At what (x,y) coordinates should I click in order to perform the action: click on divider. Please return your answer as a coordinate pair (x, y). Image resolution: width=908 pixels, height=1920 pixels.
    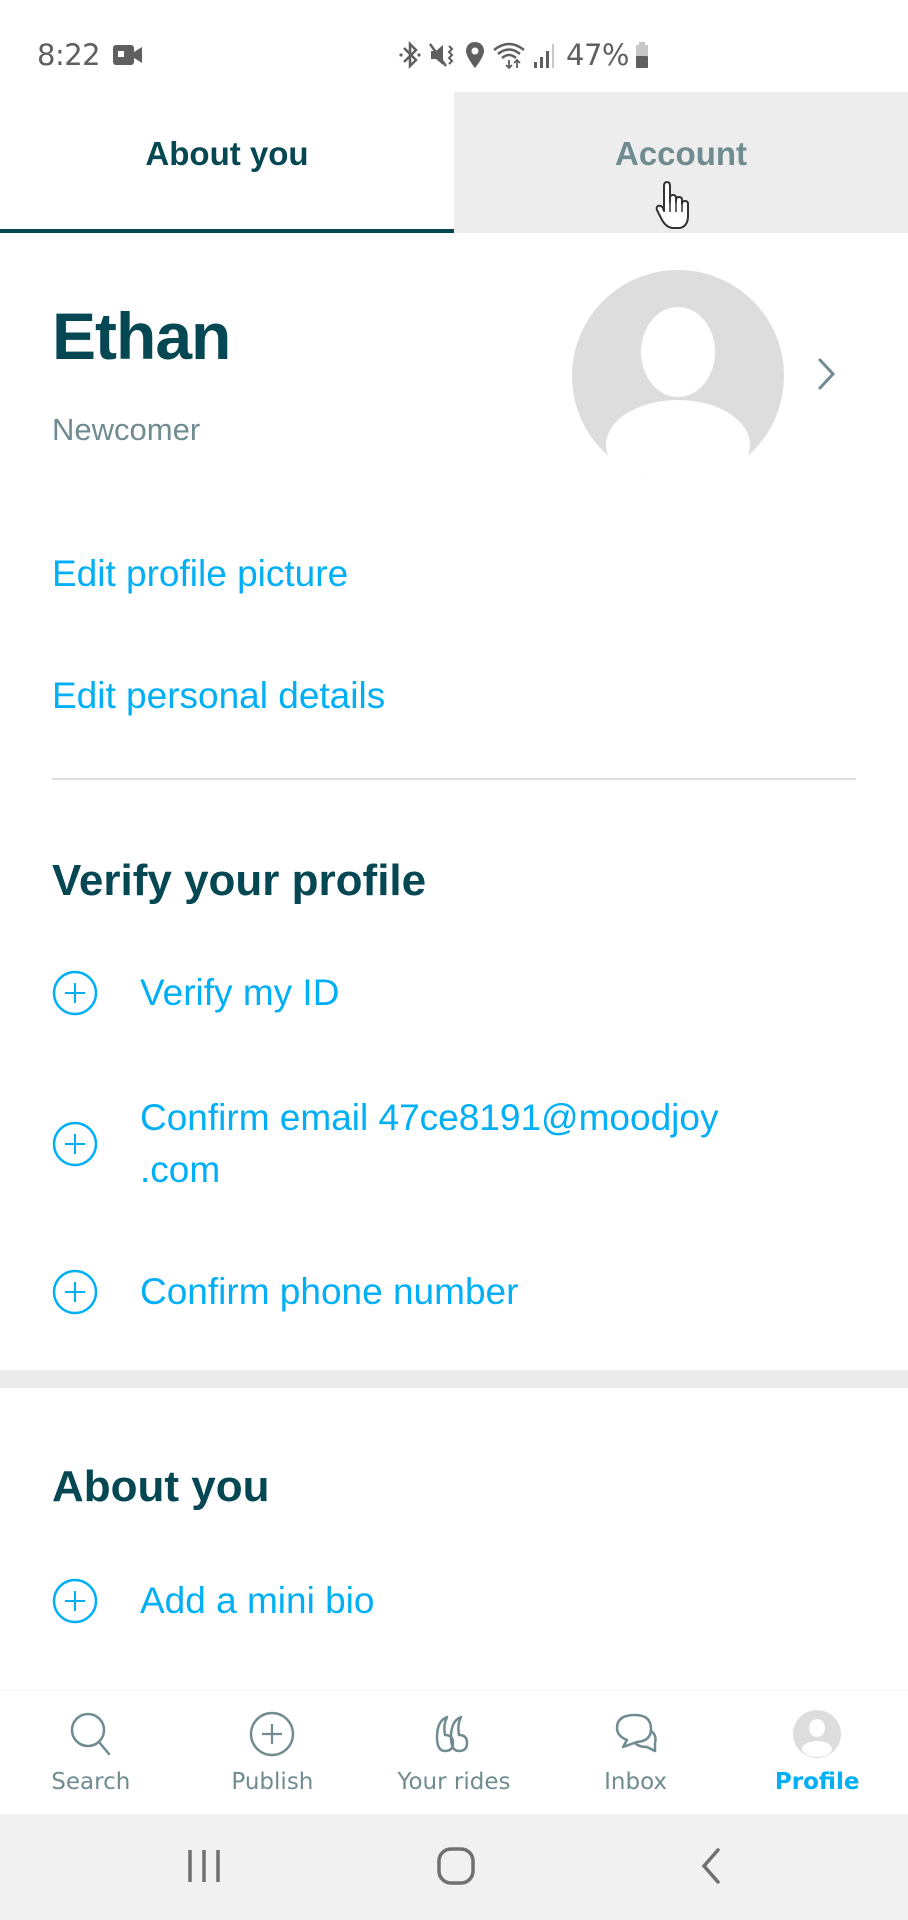
    Looking at the image, I should click on (454, 779).